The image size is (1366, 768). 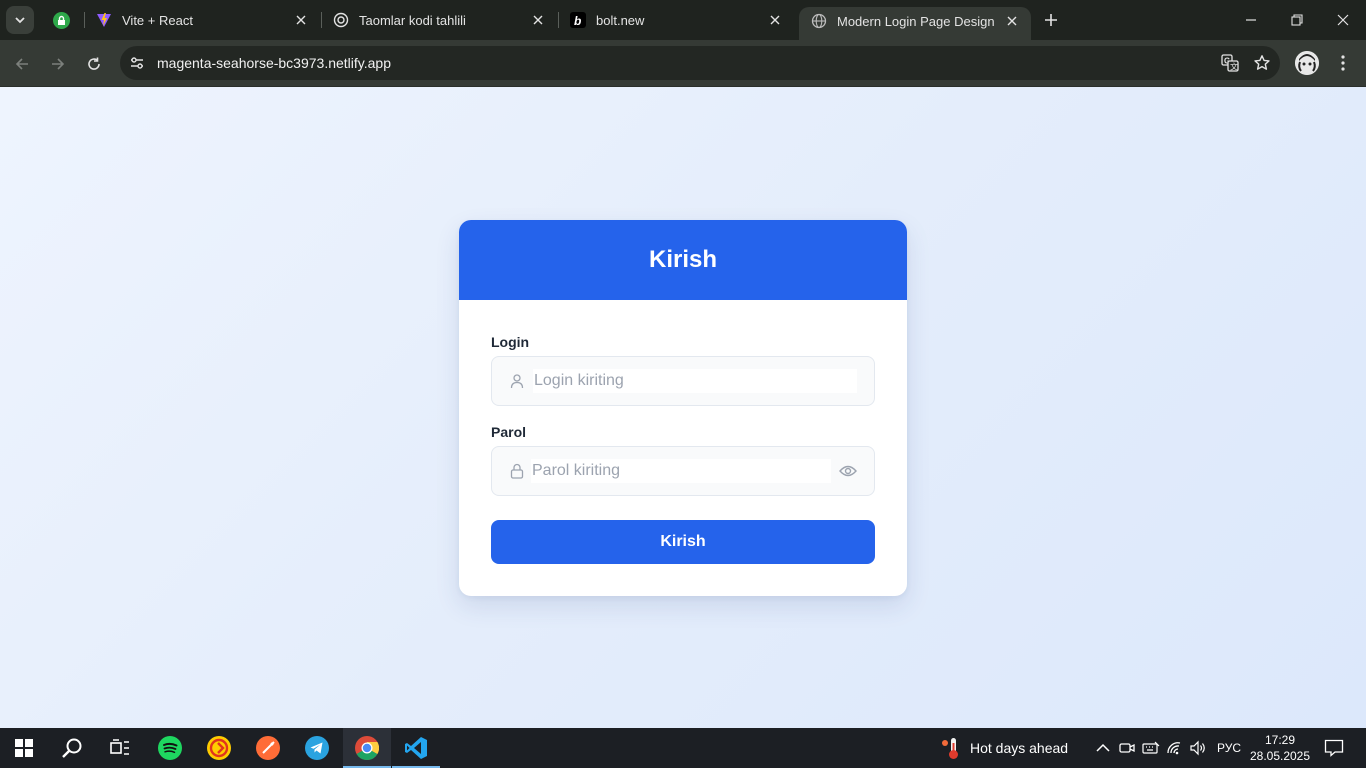 I want to click on avatar-icon, so click(x=1307, y=63).